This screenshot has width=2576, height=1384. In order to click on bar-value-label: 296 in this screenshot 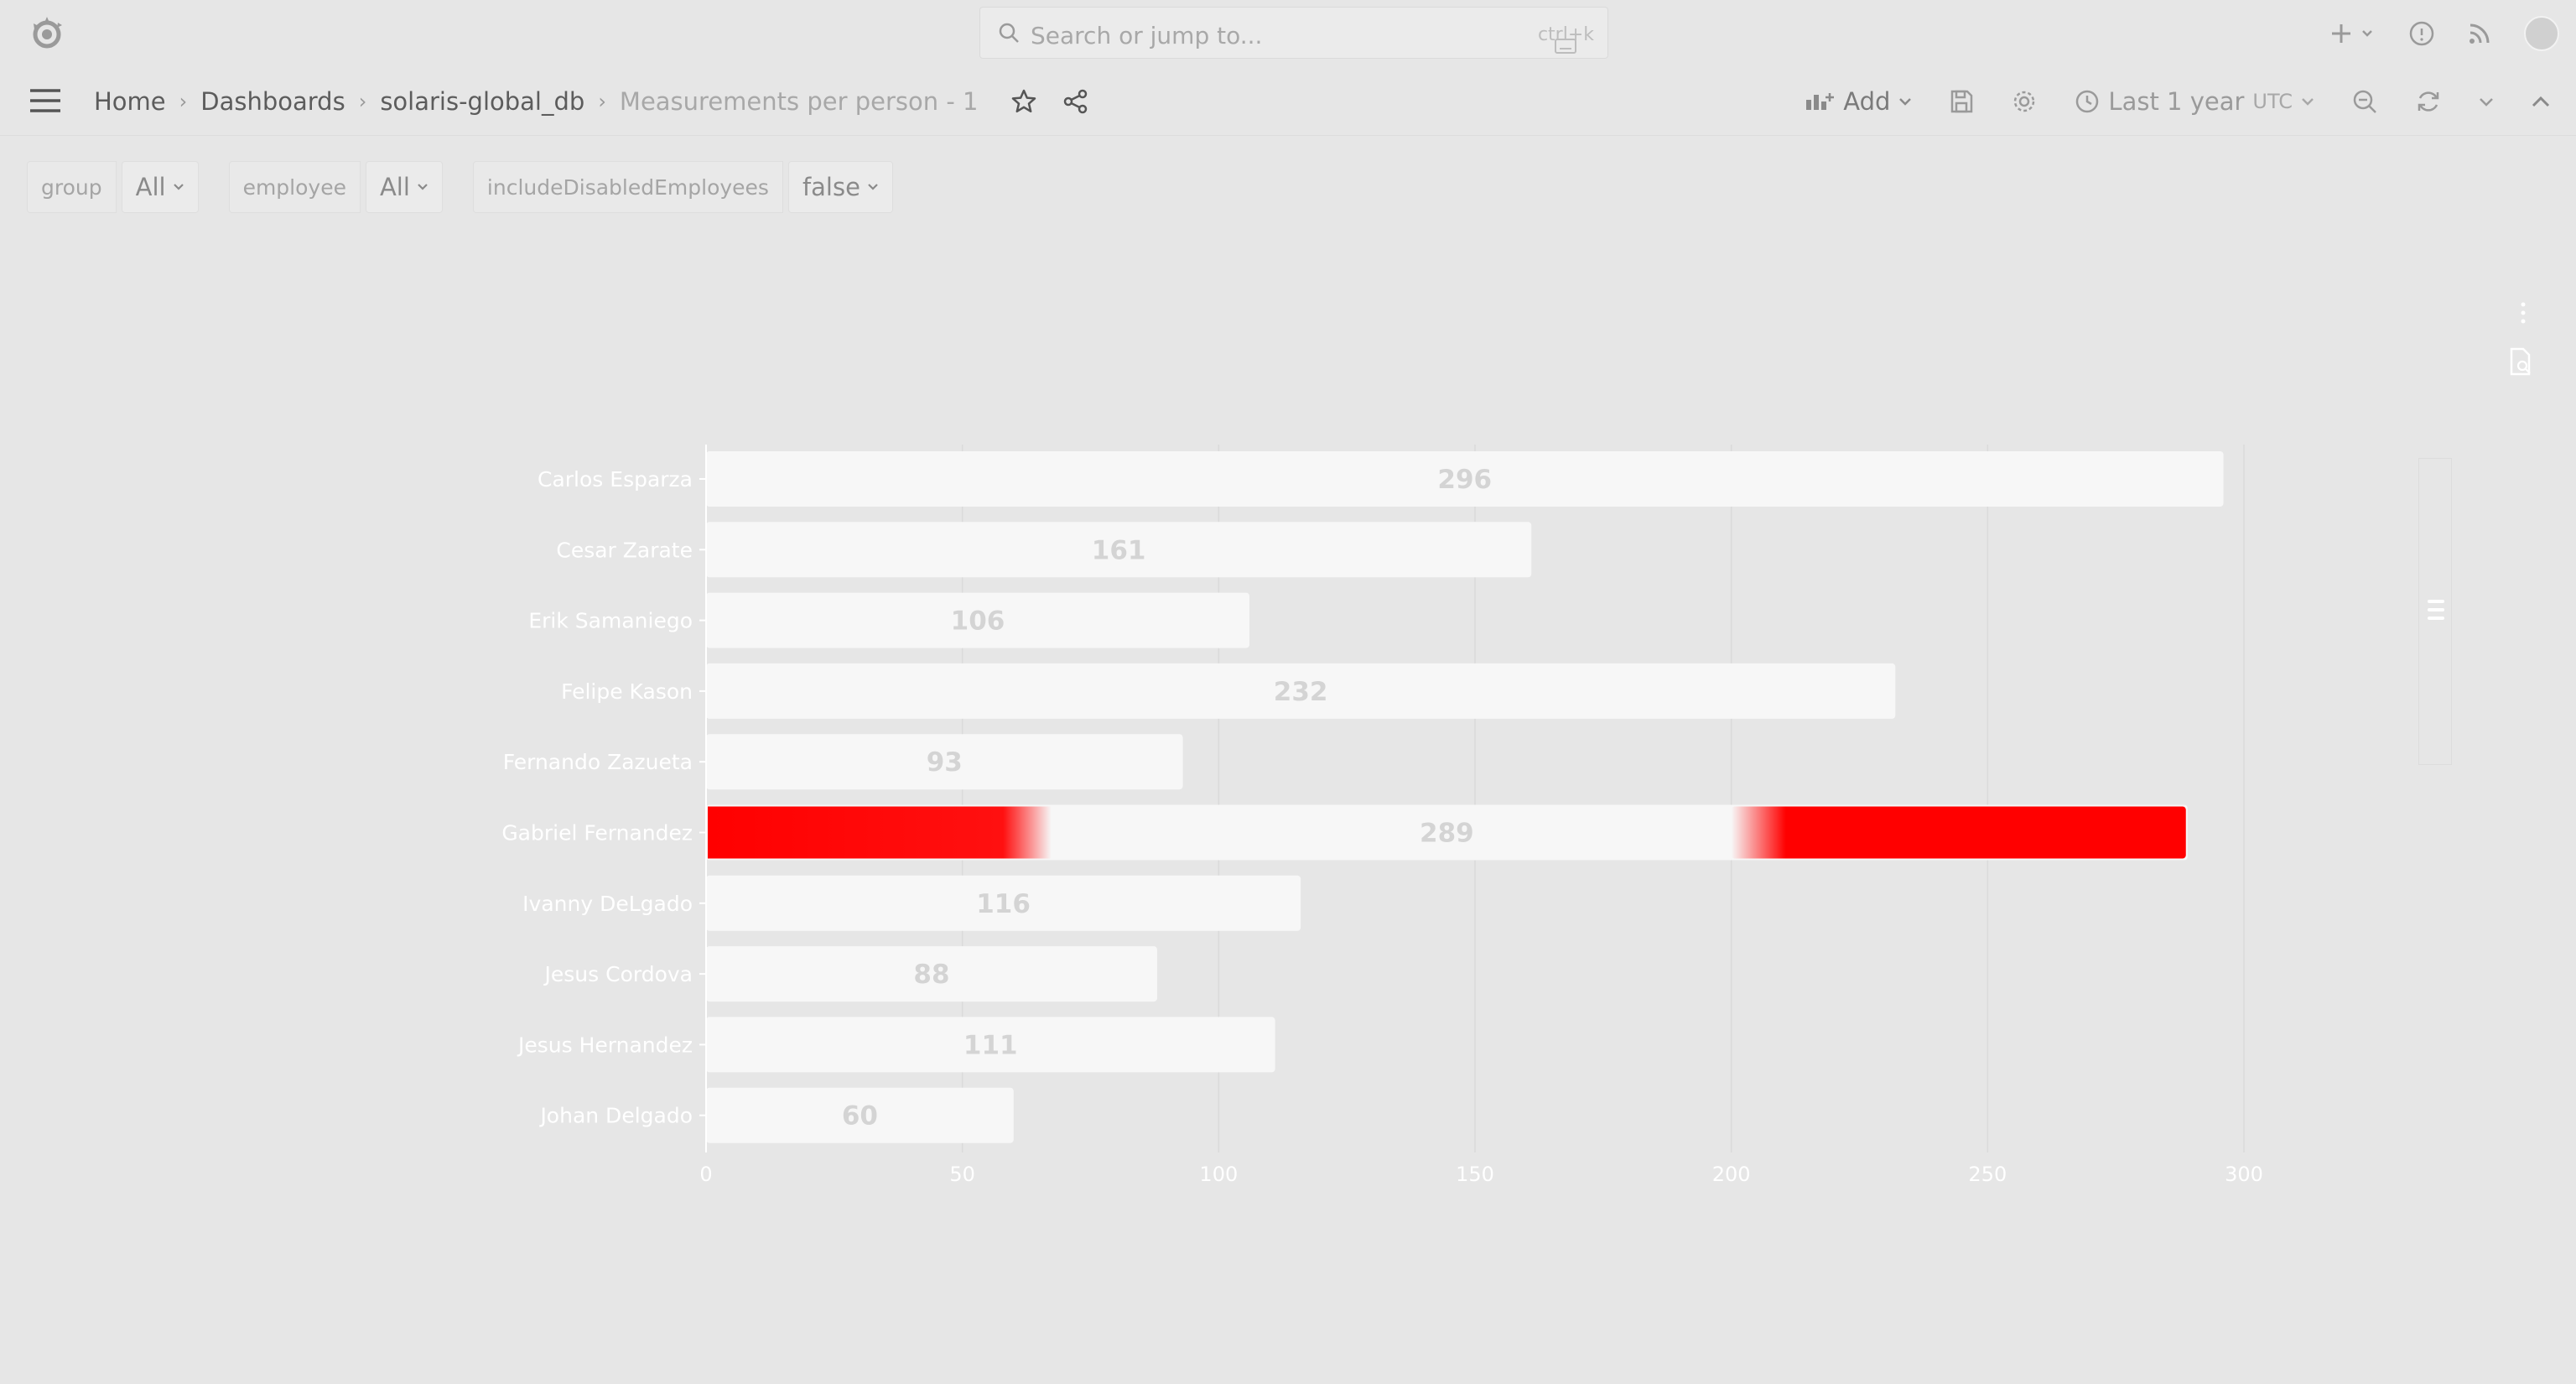, I will do `click(1464, 480)`.